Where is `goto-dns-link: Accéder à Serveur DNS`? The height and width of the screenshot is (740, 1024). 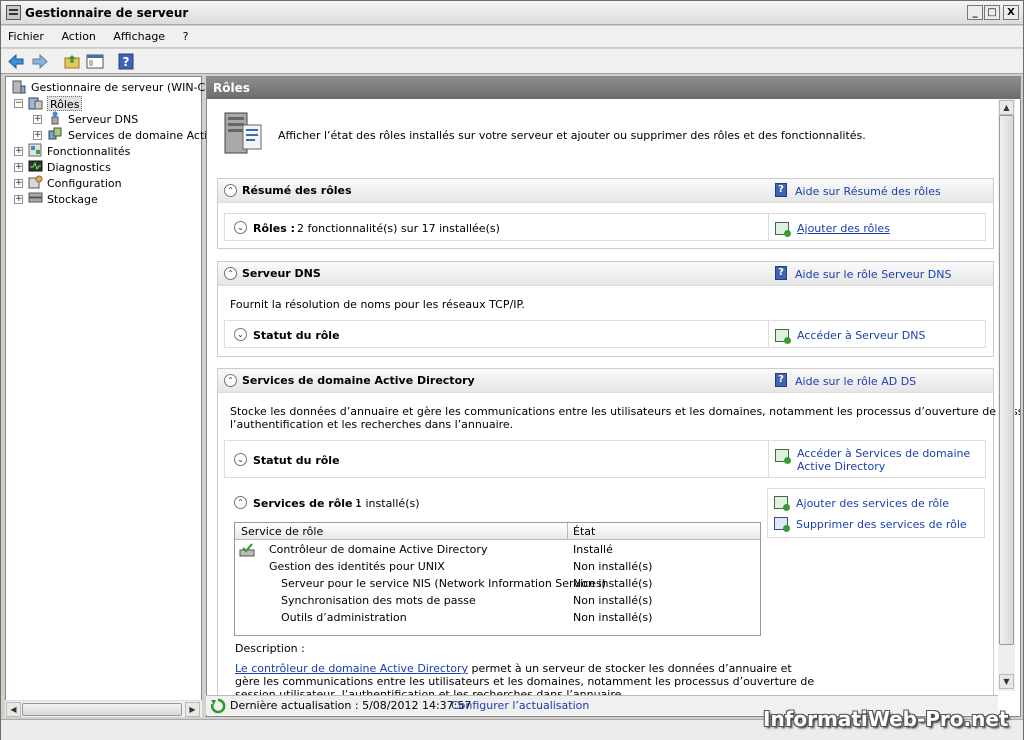
goto-dns-link: Accéder à Serveur DNS is located at coordinates (861, 335).